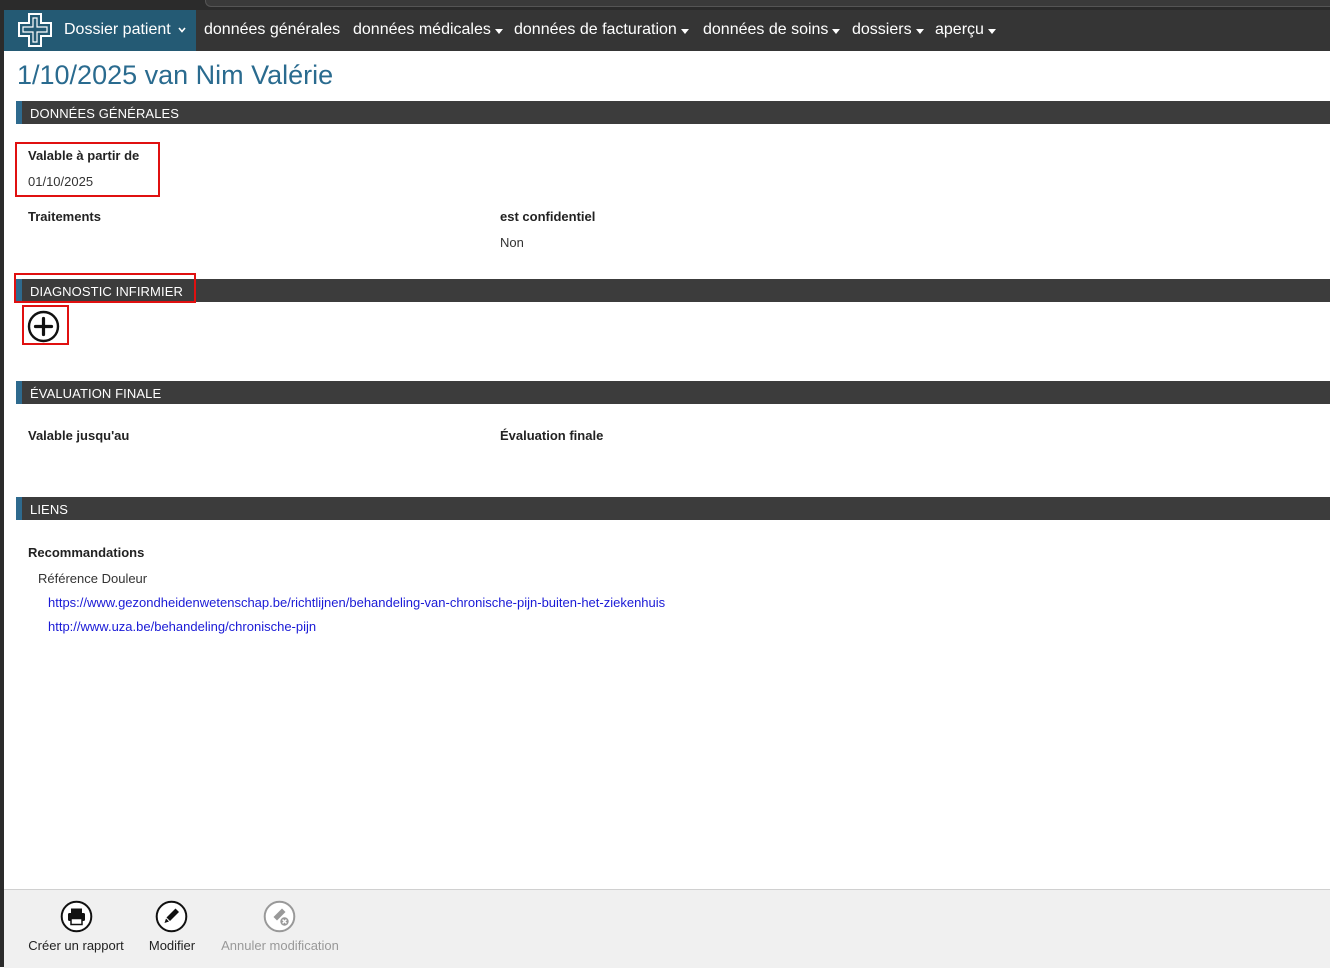 This screenshot has height=968, width=1330. What do you see at coordinates (552, 435) in the screenshot?
I see `final-eval-label: Évaluation finale` at bounding box center [552, 435].